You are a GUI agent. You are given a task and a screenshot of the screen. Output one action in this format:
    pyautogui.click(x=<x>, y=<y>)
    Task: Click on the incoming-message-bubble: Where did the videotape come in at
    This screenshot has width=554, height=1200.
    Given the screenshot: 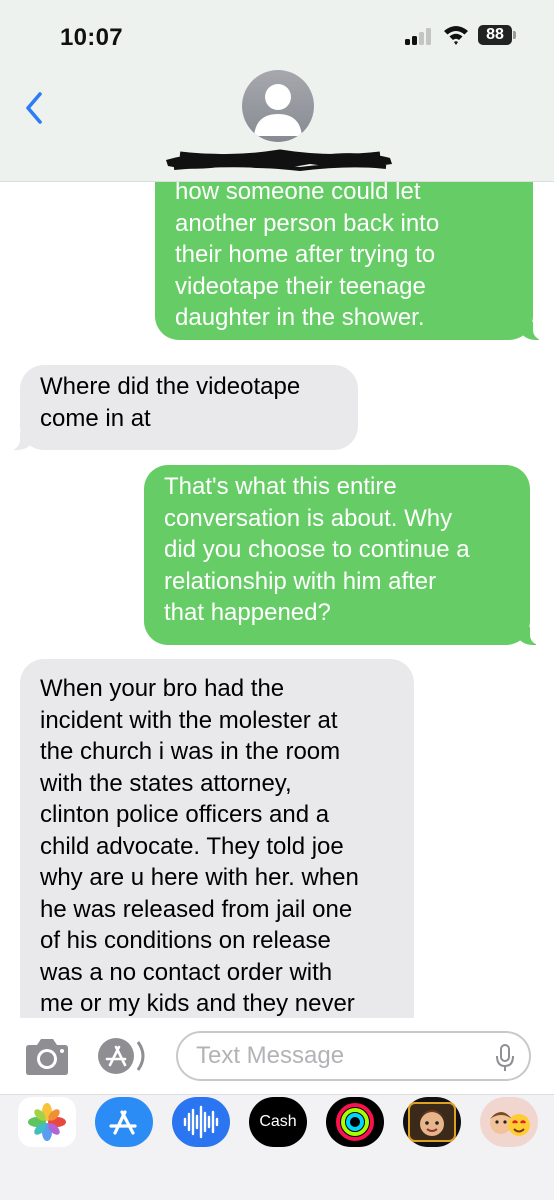 What is the action you would take?
    pyautogui.click(x=184, y=407)
    